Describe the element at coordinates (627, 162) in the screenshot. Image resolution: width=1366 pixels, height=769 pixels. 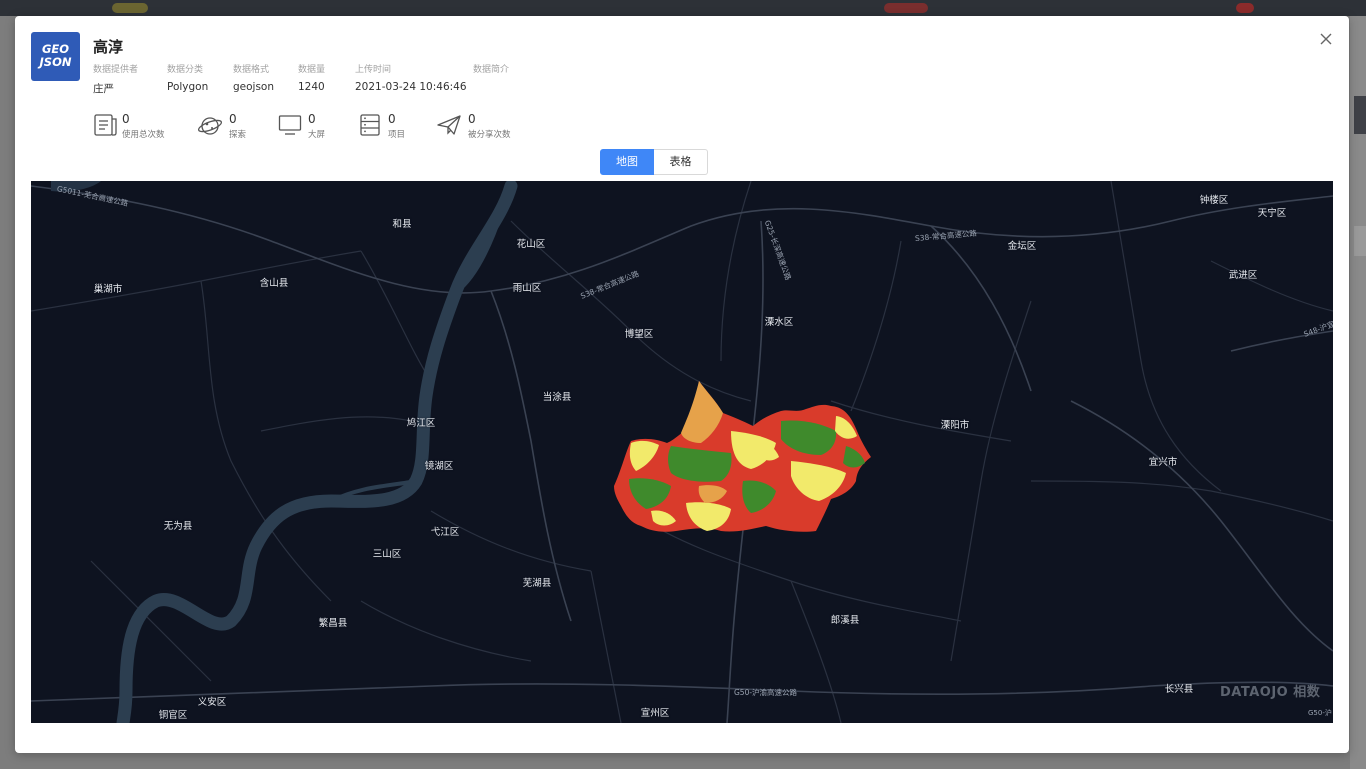
I see `tab-map: 地图` at that location.